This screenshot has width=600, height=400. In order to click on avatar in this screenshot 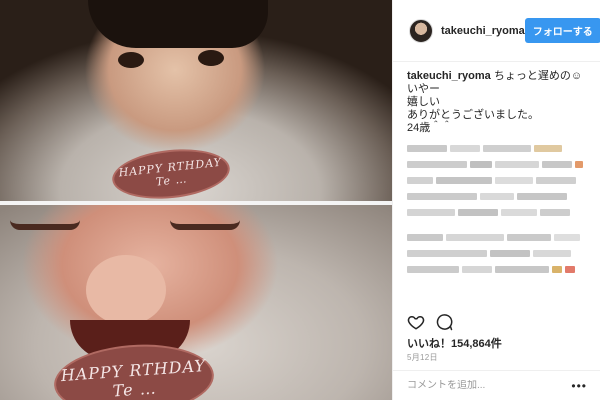, I will do `click(421, 30)`.